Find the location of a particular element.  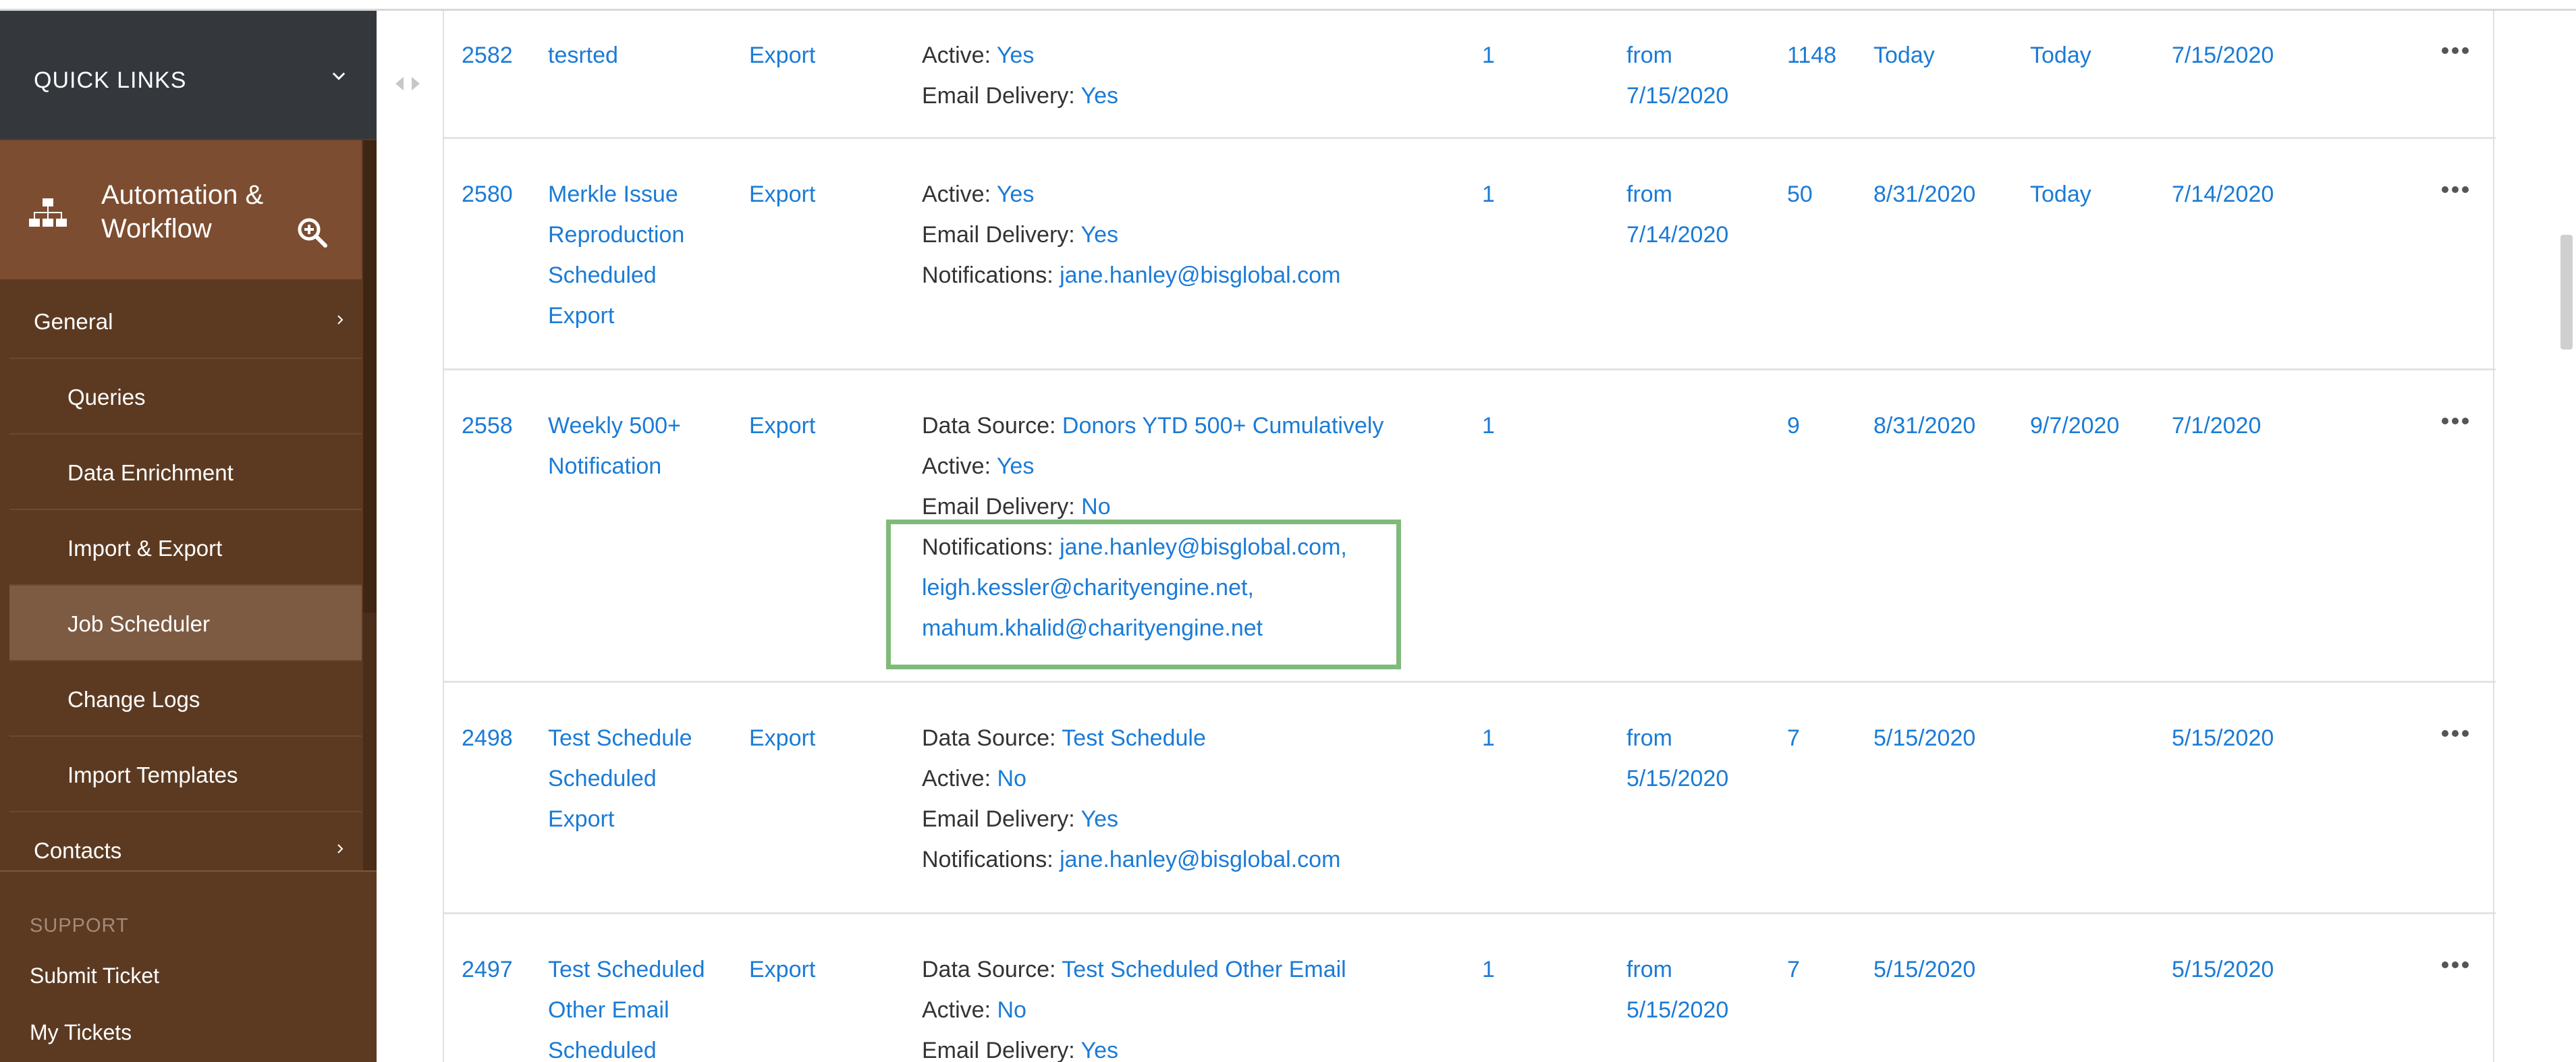

chevron-down-icon is located at coordinates (339, 76).